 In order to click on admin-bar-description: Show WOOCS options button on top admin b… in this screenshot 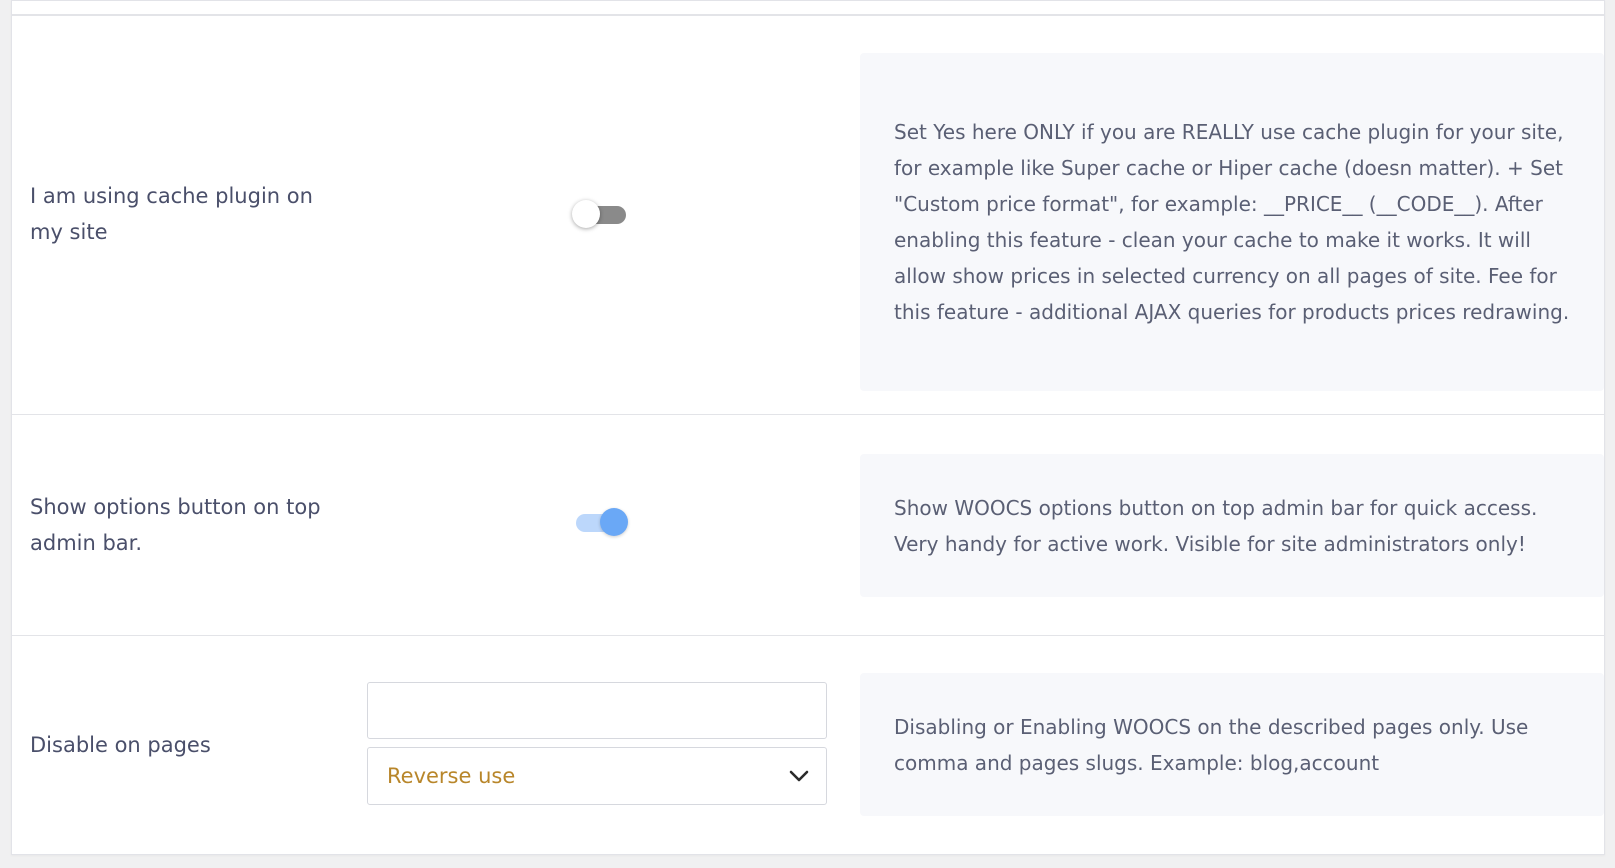, I will do `click(1232, 525)`.